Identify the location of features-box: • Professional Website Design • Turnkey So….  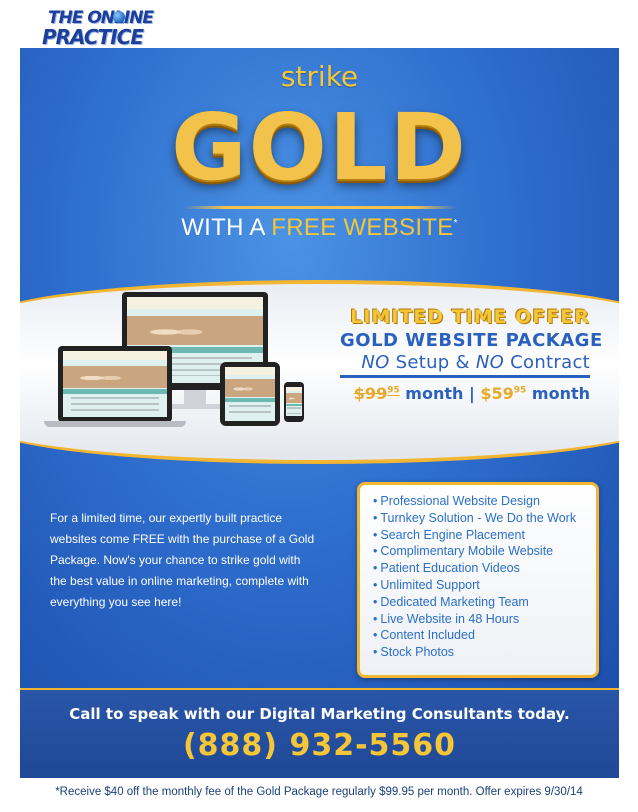
(478, 580).